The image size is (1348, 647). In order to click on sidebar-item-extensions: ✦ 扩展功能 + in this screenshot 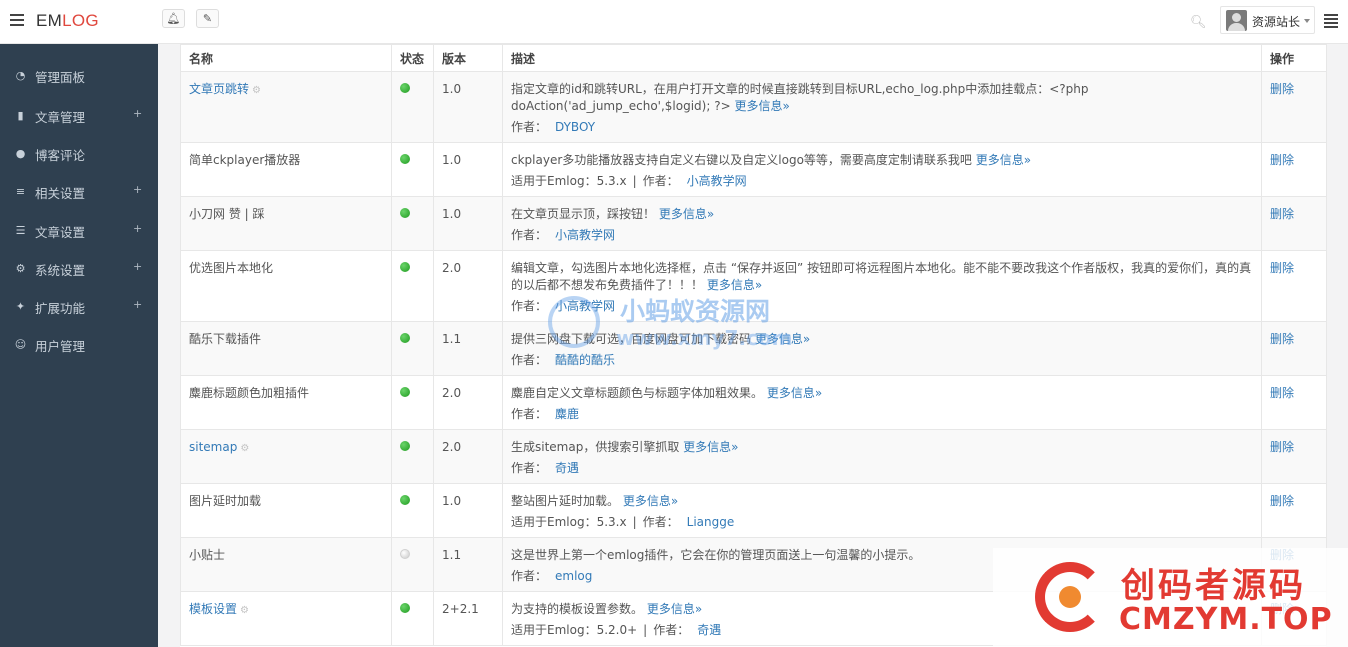, I will do `click(79, 306)`.